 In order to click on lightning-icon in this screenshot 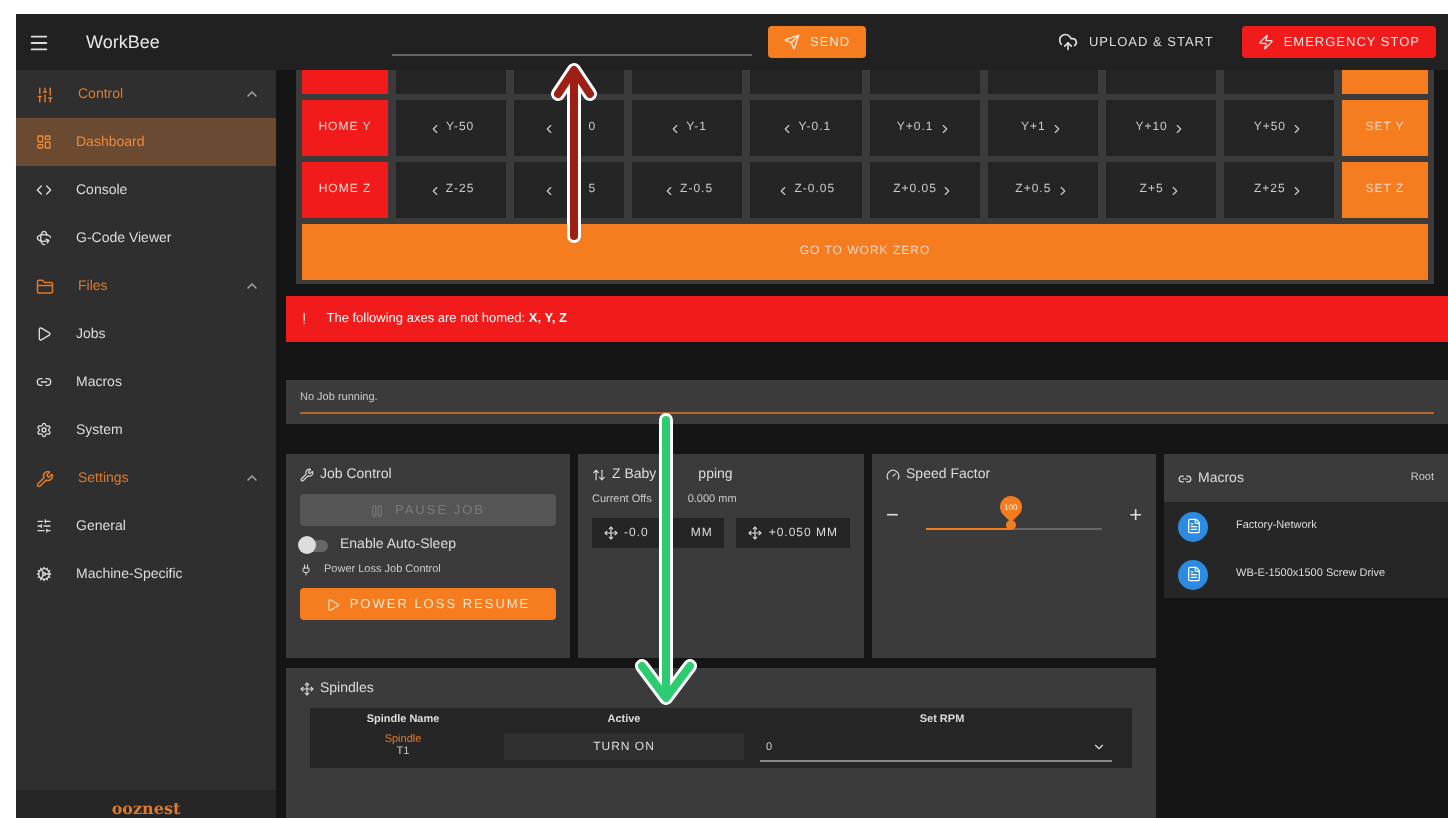, I will do `click(1265, 42)`.